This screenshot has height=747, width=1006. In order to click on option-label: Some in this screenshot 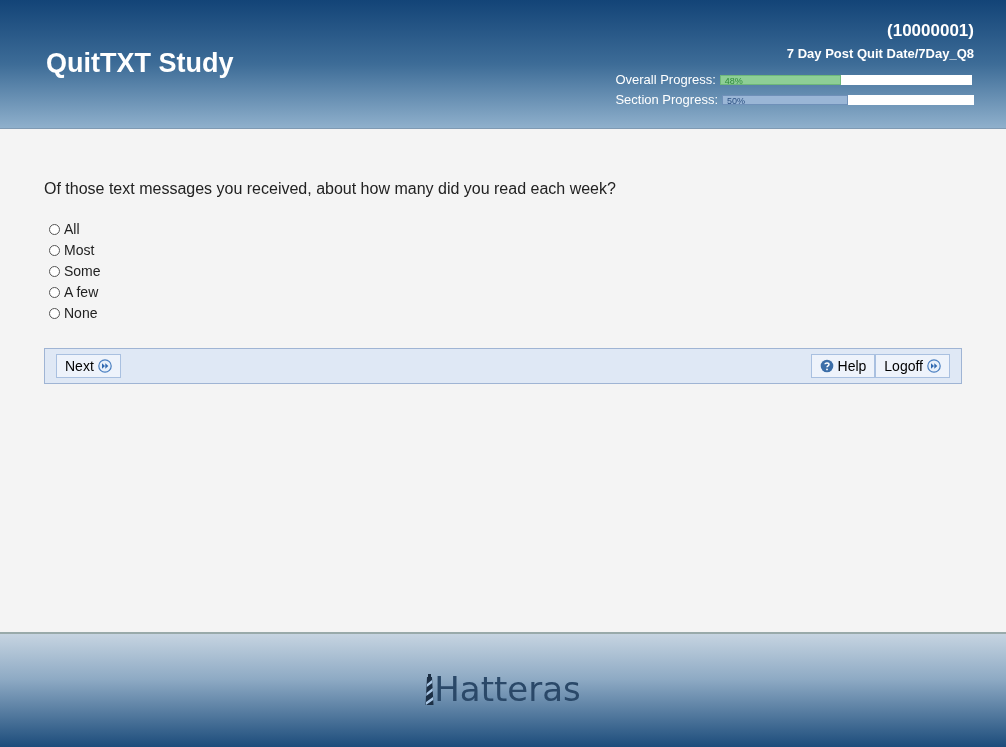, I will do `click(82, 271)`.